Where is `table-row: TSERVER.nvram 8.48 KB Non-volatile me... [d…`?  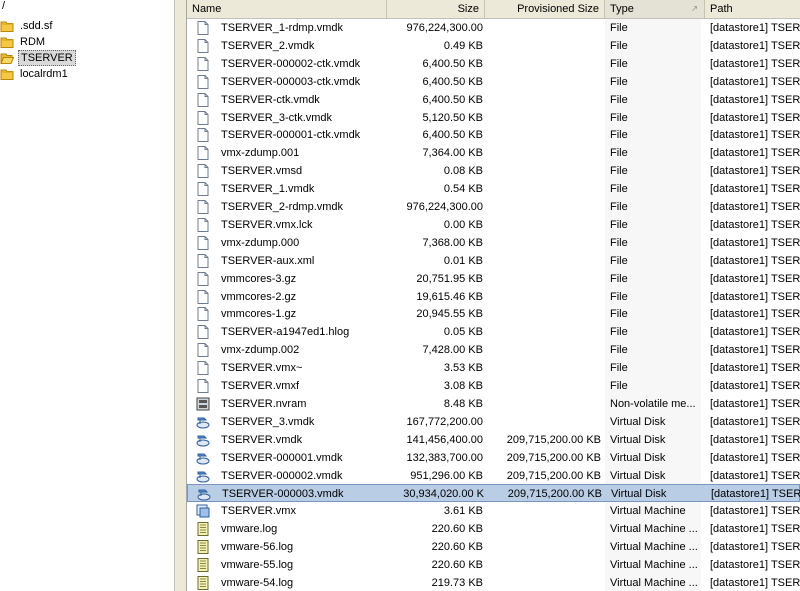
table-row: TSERVER.nvram 8.48 KB Non-volatile me... [d… is located at coordinates (493, 403).